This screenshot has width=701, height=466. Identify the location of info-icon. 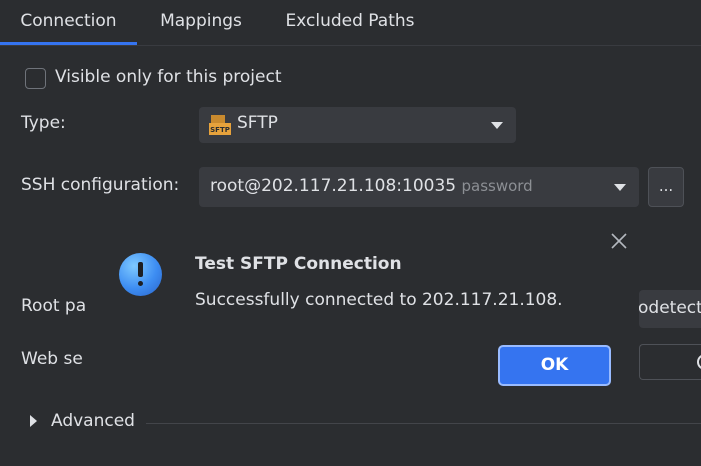
(140, 274).